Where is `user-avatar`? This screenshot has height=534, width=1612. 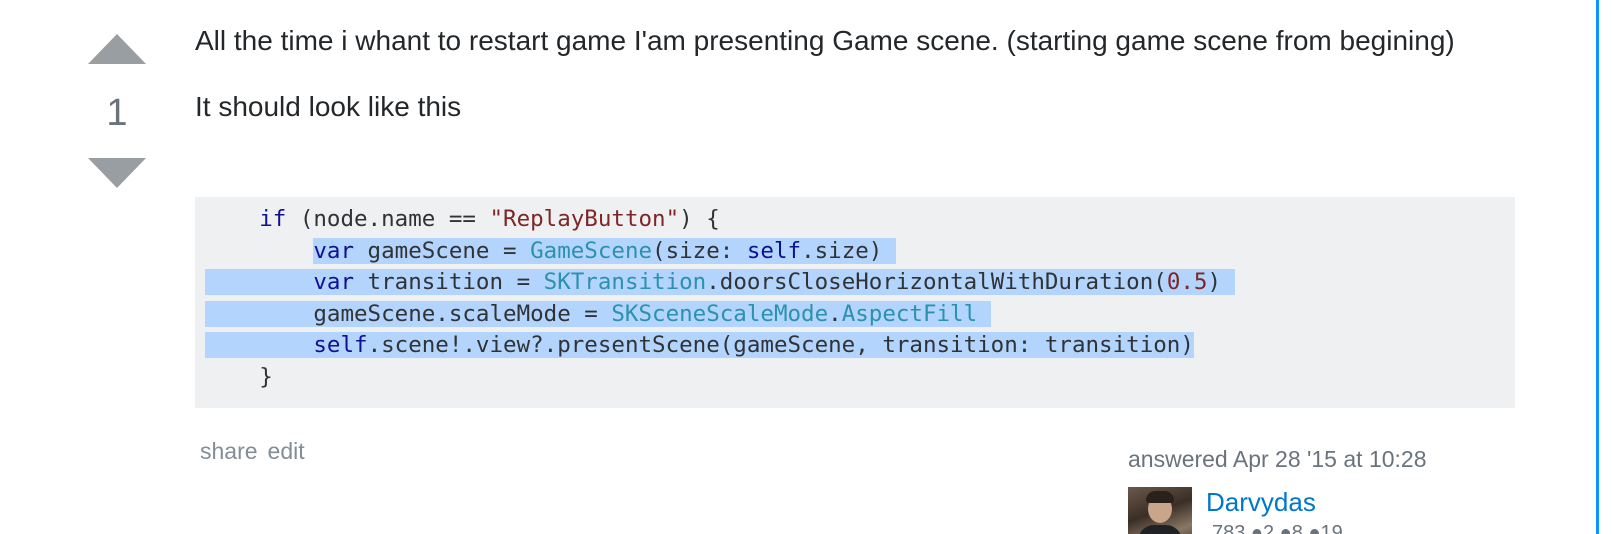
user-avatar is located at coordinates (1160, 510).